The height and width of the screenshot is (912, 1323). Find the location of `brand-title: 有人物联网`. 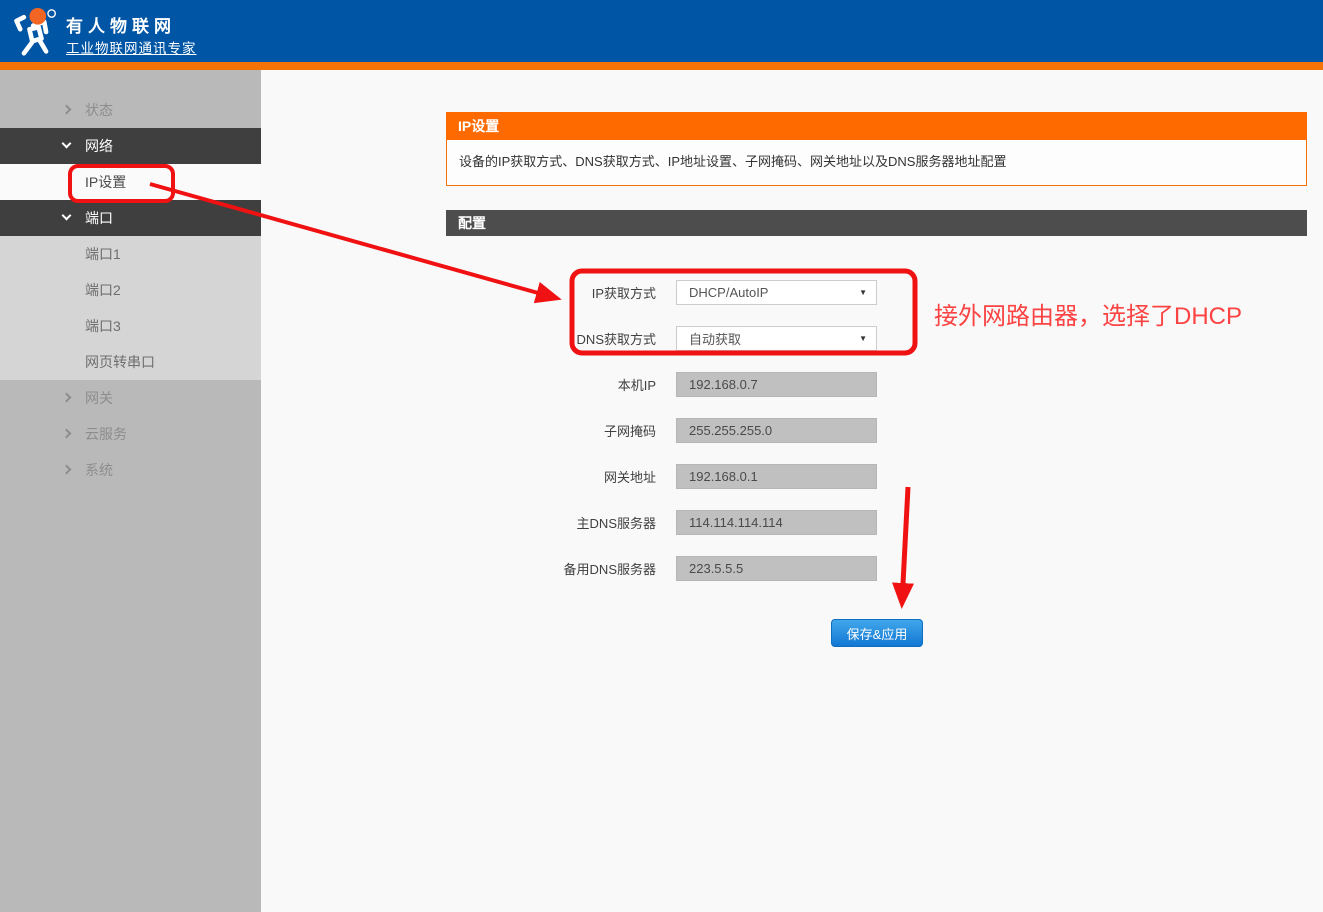

brand-title: 有人物联网 is located at coordinates (121, 26).